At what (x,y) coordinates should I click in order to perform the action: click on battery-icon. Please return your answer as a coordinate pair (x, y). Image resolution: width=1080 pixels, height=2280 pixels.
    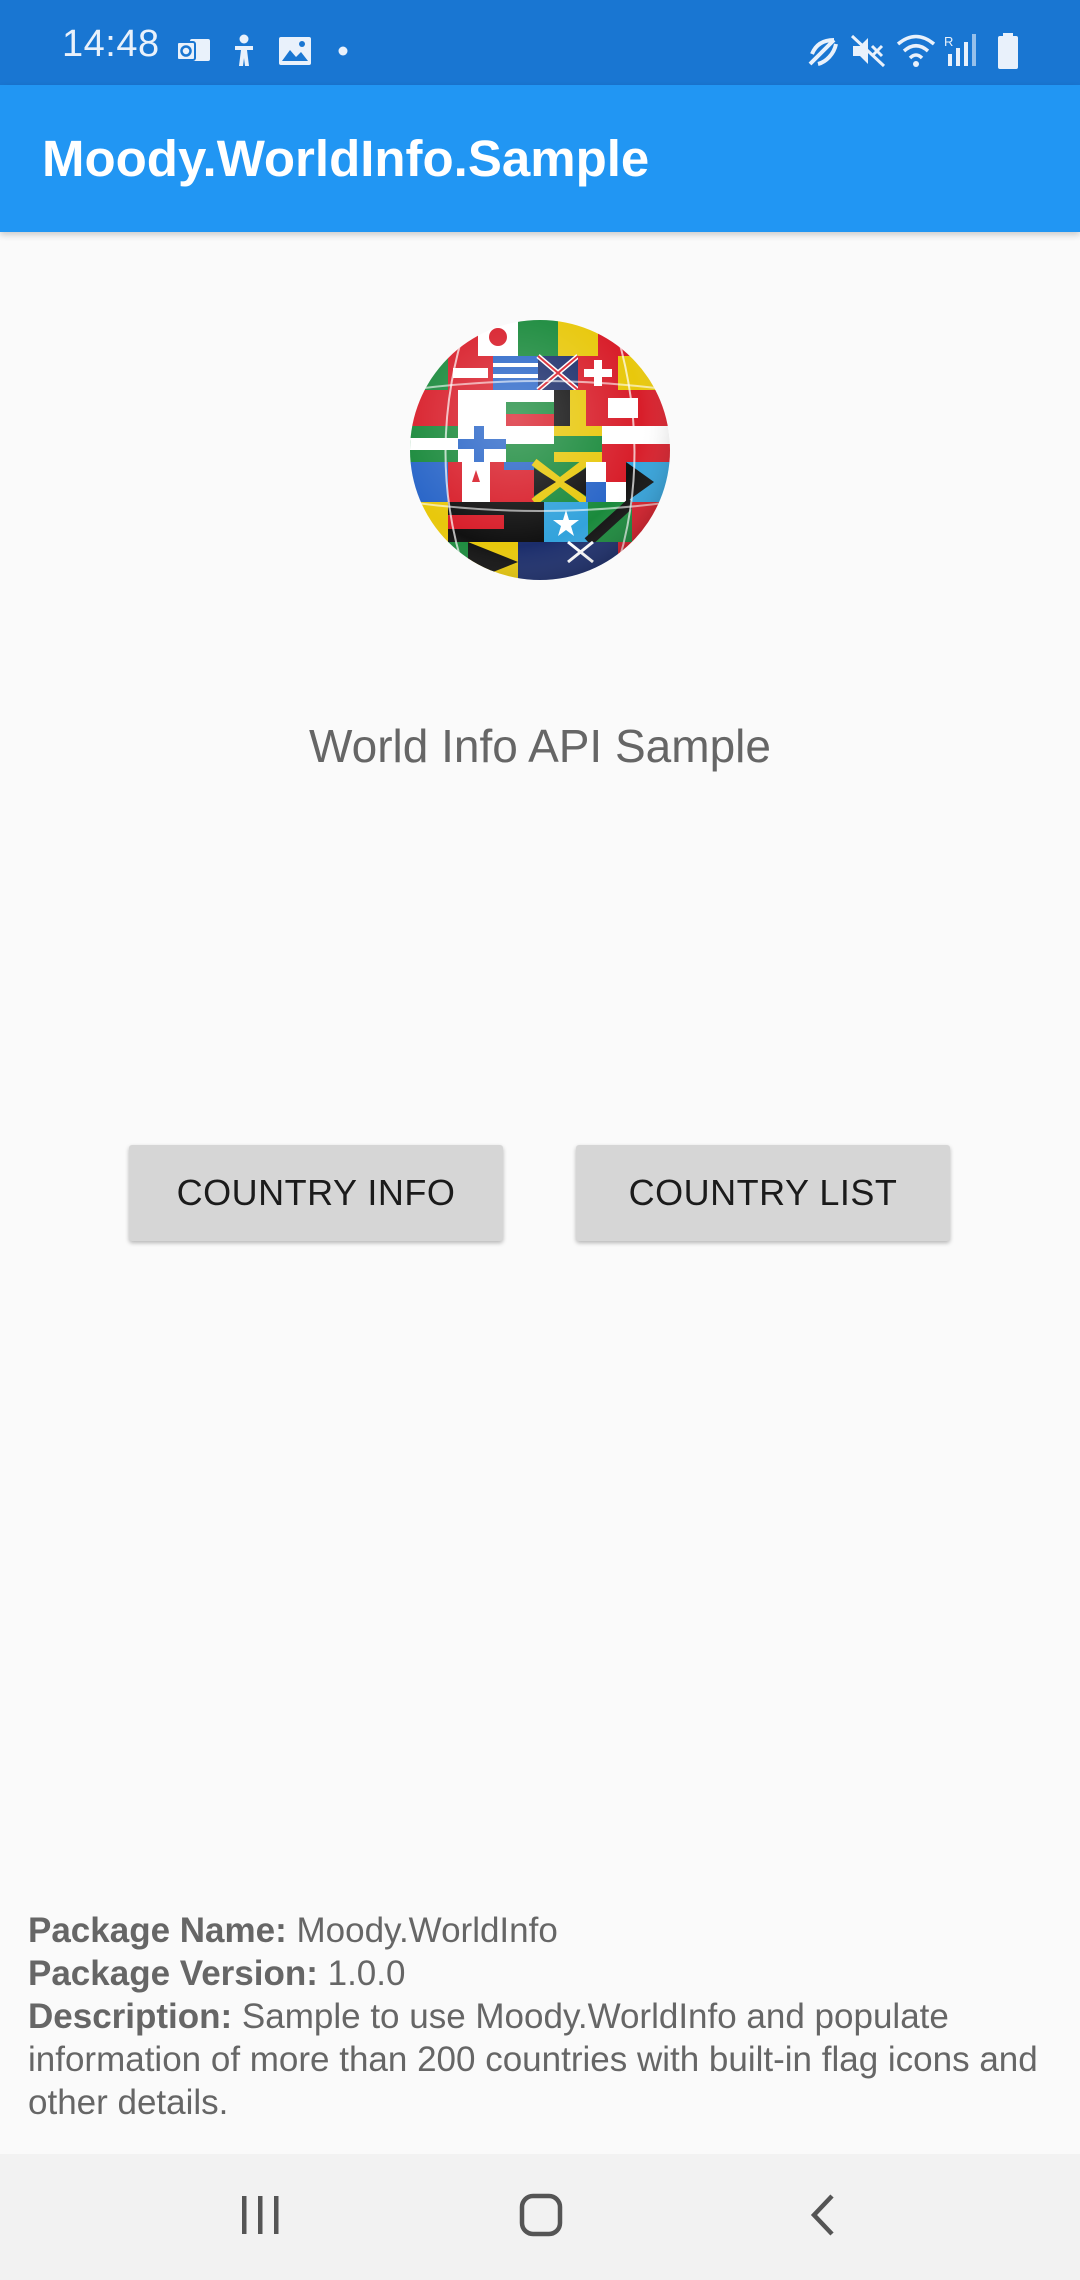
    Looking at the image, I should click on (1008, 51).